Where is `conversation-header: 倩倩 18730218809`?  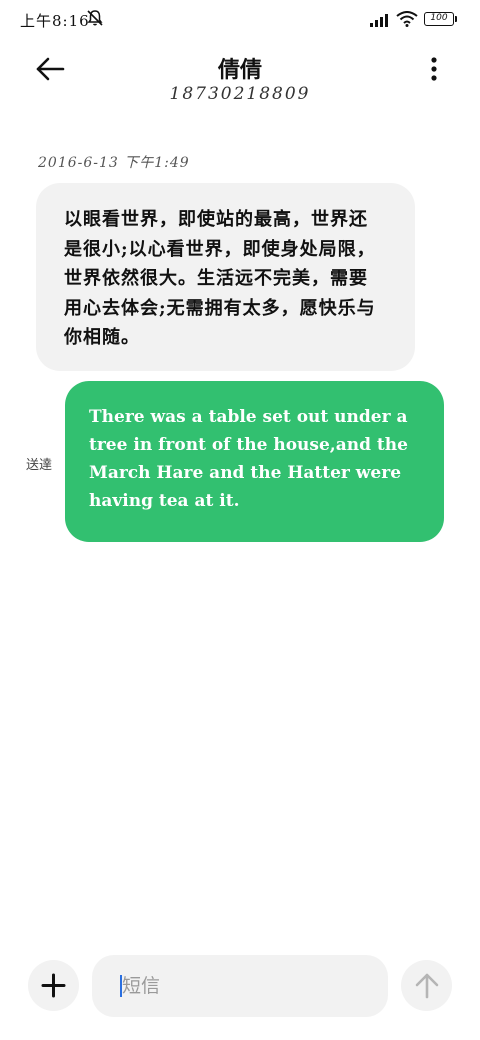 conversation-header: 倩倩 18730218809 is located at coordinates (240, 80).